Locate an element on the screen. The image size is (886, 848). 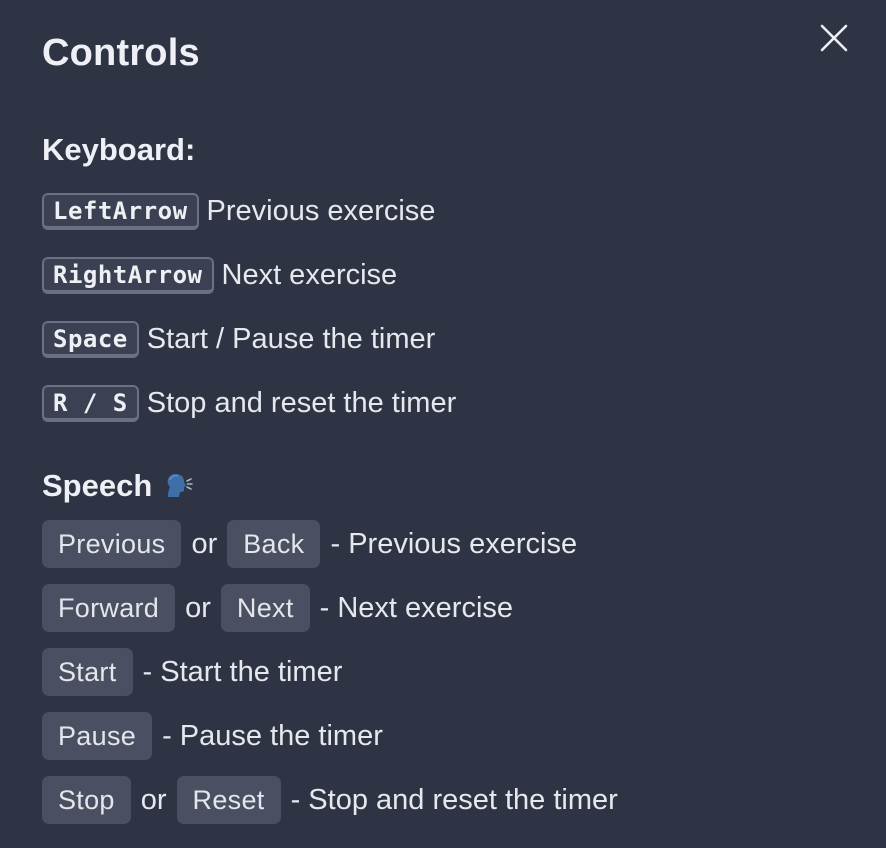
speech-command-chip: Next is located at coordinates (265, 608).